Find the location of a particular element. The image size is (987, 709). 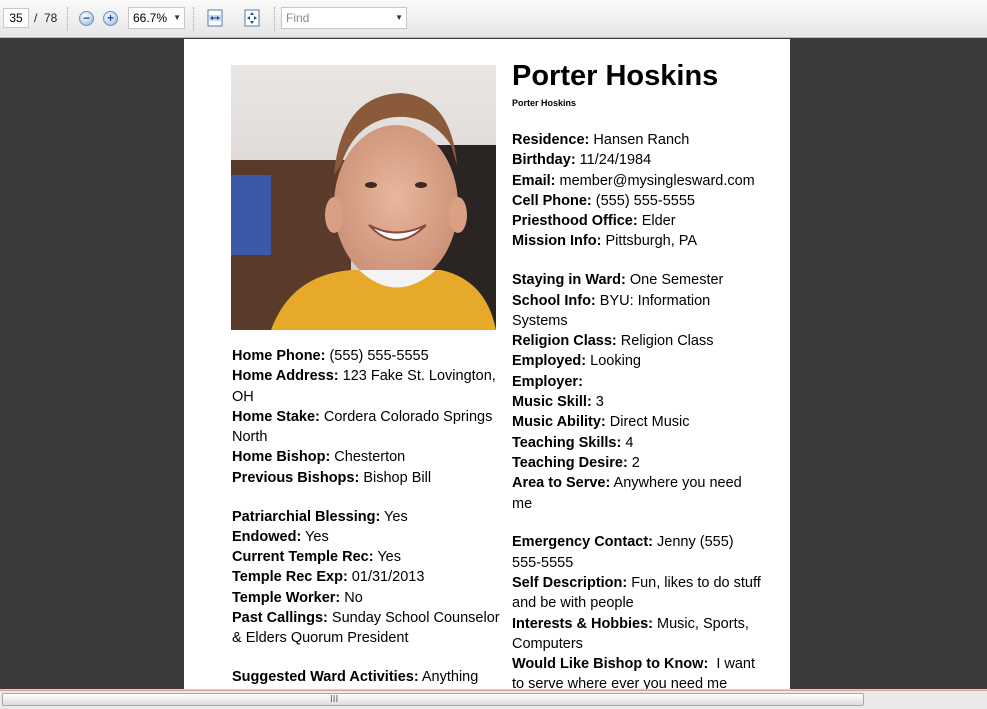

zoom-level-select: 66.7% ▼ is located at coordinates (156, 18).